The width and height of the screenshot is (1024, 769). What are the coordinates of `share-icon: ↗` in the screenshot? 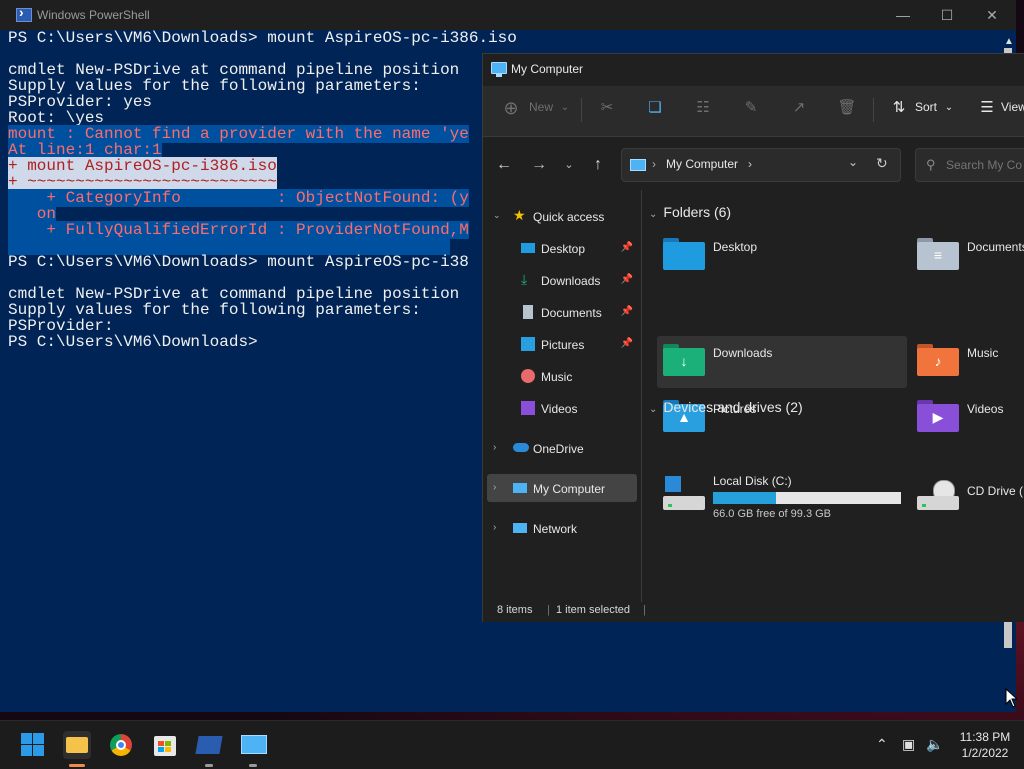 It's located at (799, 108).